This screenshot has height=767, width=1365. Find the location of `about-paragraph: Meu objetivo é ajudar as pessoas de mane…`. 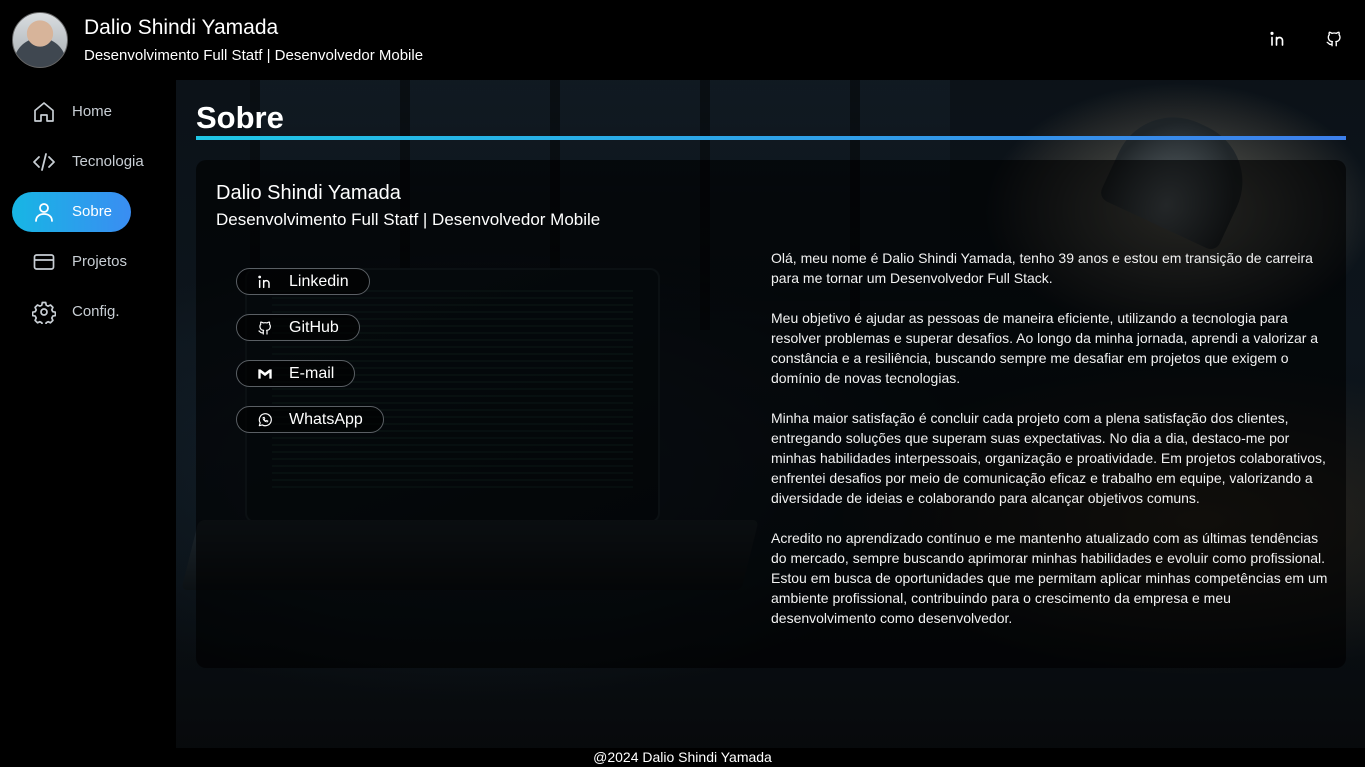

about-paragraph: Meu objetivo é ajudar as pessoas de mane… is located at coordinates (1045, 348).